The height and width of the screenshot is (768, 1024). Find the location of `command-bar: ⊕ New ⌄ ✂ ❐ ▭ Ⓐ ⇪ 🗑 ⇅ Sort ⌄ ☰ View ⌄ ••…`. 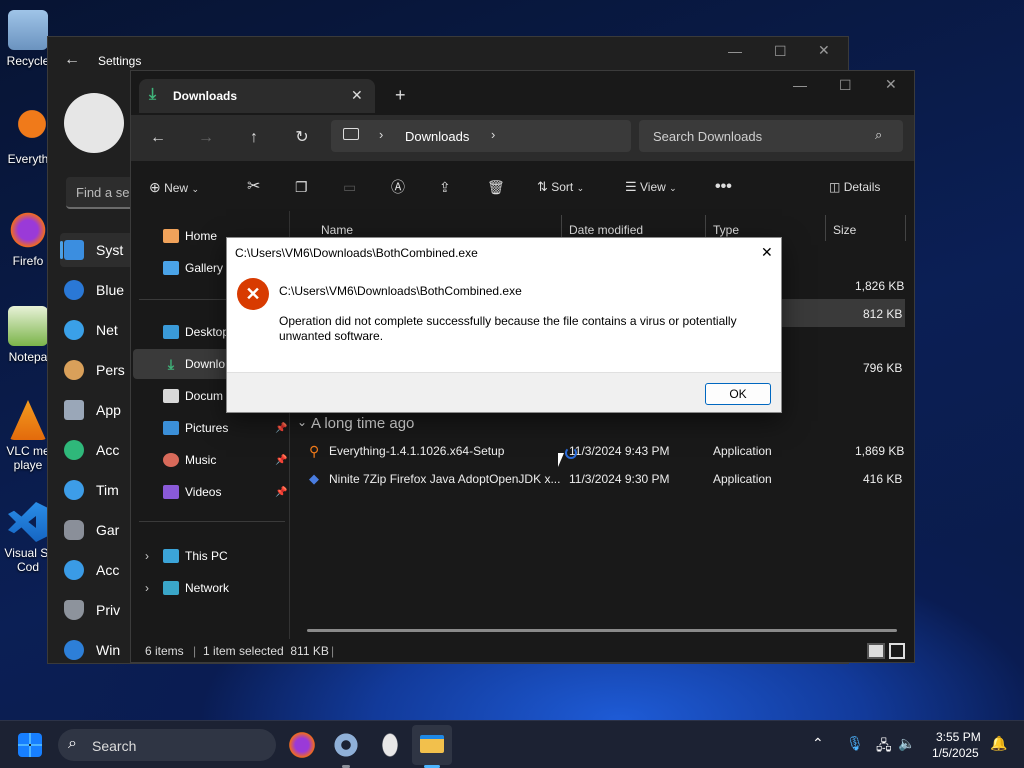

command-bar: ⊕ New ⌄ ✂ ❐ ▭ Ⓐ ⇪ 🗑 ⇅ Sort ⌄ ☰ View ⌄ ••… is located at coordinates (522, 187).